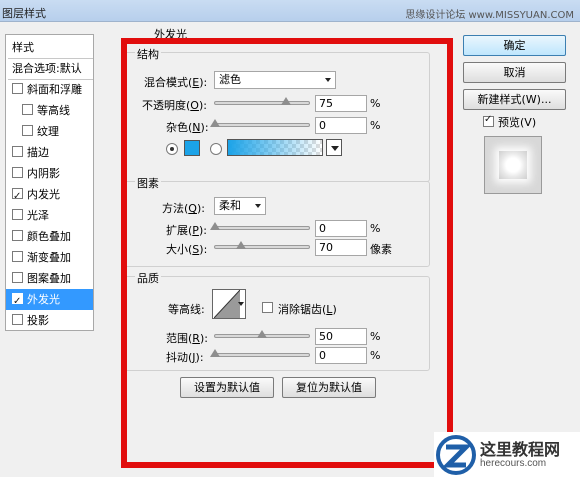  I want to click on spread-unit: %, so click(375, 228).